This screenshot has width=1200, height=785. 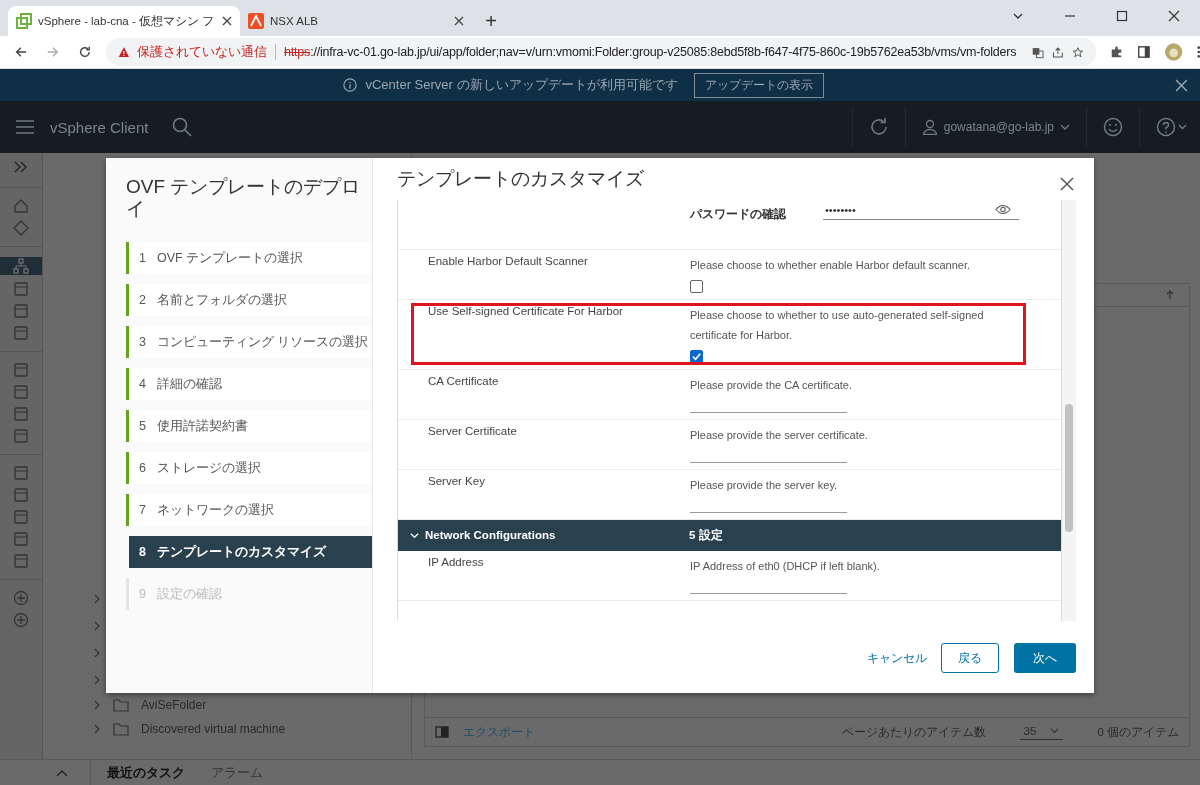 I want to click on property-description: IP Address of eth0 (DHCP if left blank)., so click(x=785, y=566).